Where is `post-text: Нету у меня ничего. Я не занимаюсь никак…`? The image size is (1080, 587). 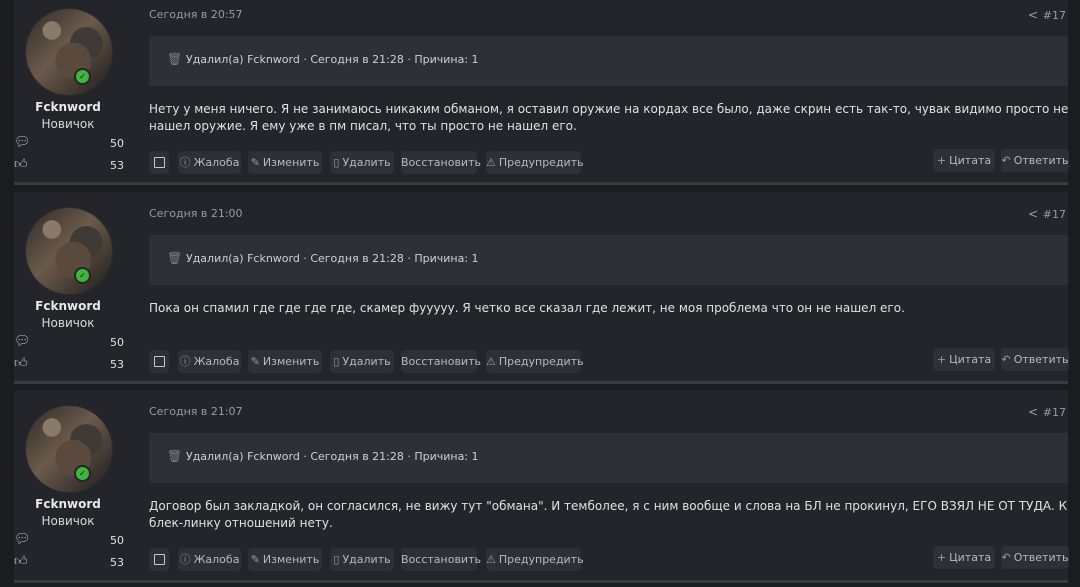 post-text: Нету у меня ничего. Я не занимаюсь никак… is located at coordinates (609, 117).